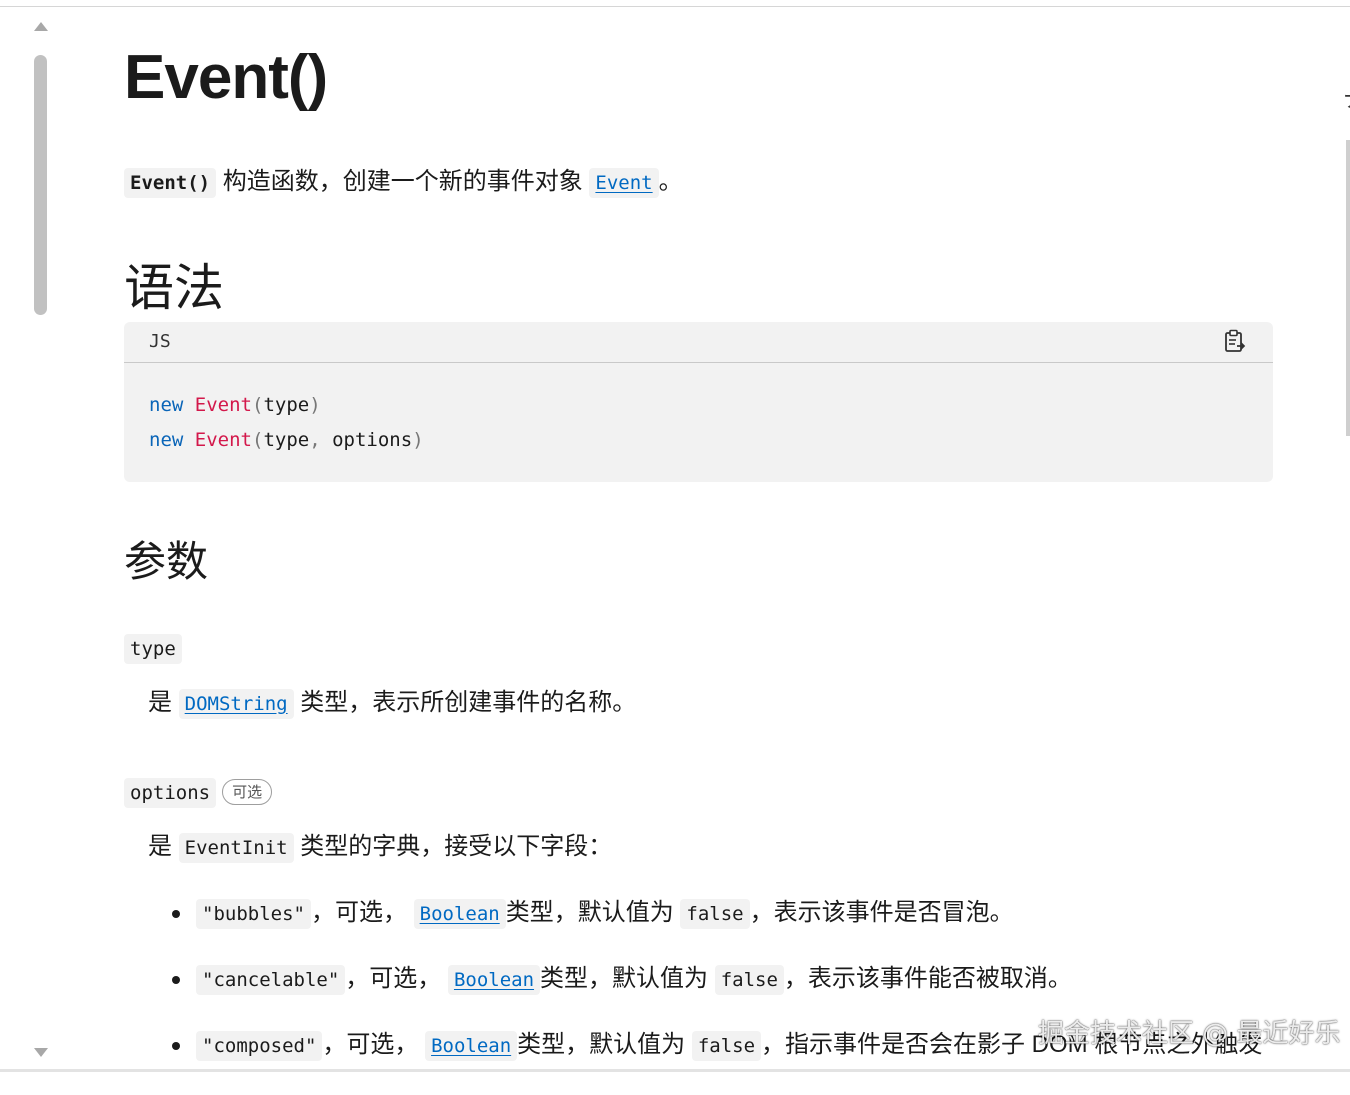  I want to click on intro-end: 。, so click(670, 181).